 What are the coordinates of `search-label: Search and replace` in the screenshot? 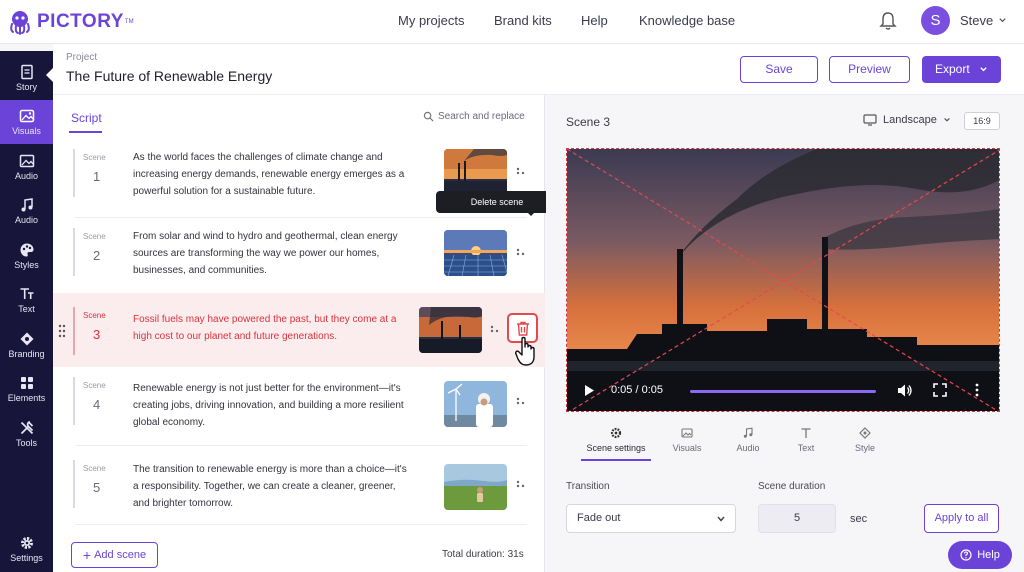 It's located at (481, 116).